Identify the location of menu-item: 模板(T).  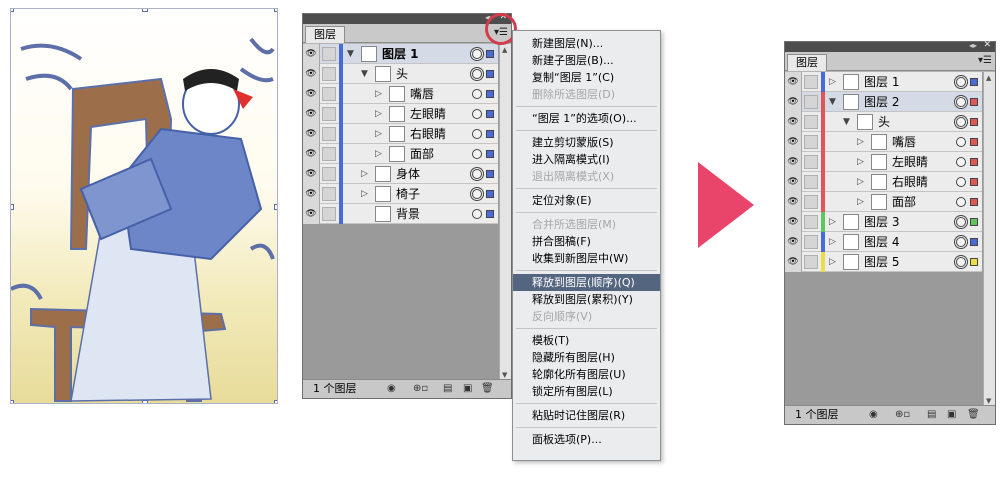
(586, 340).